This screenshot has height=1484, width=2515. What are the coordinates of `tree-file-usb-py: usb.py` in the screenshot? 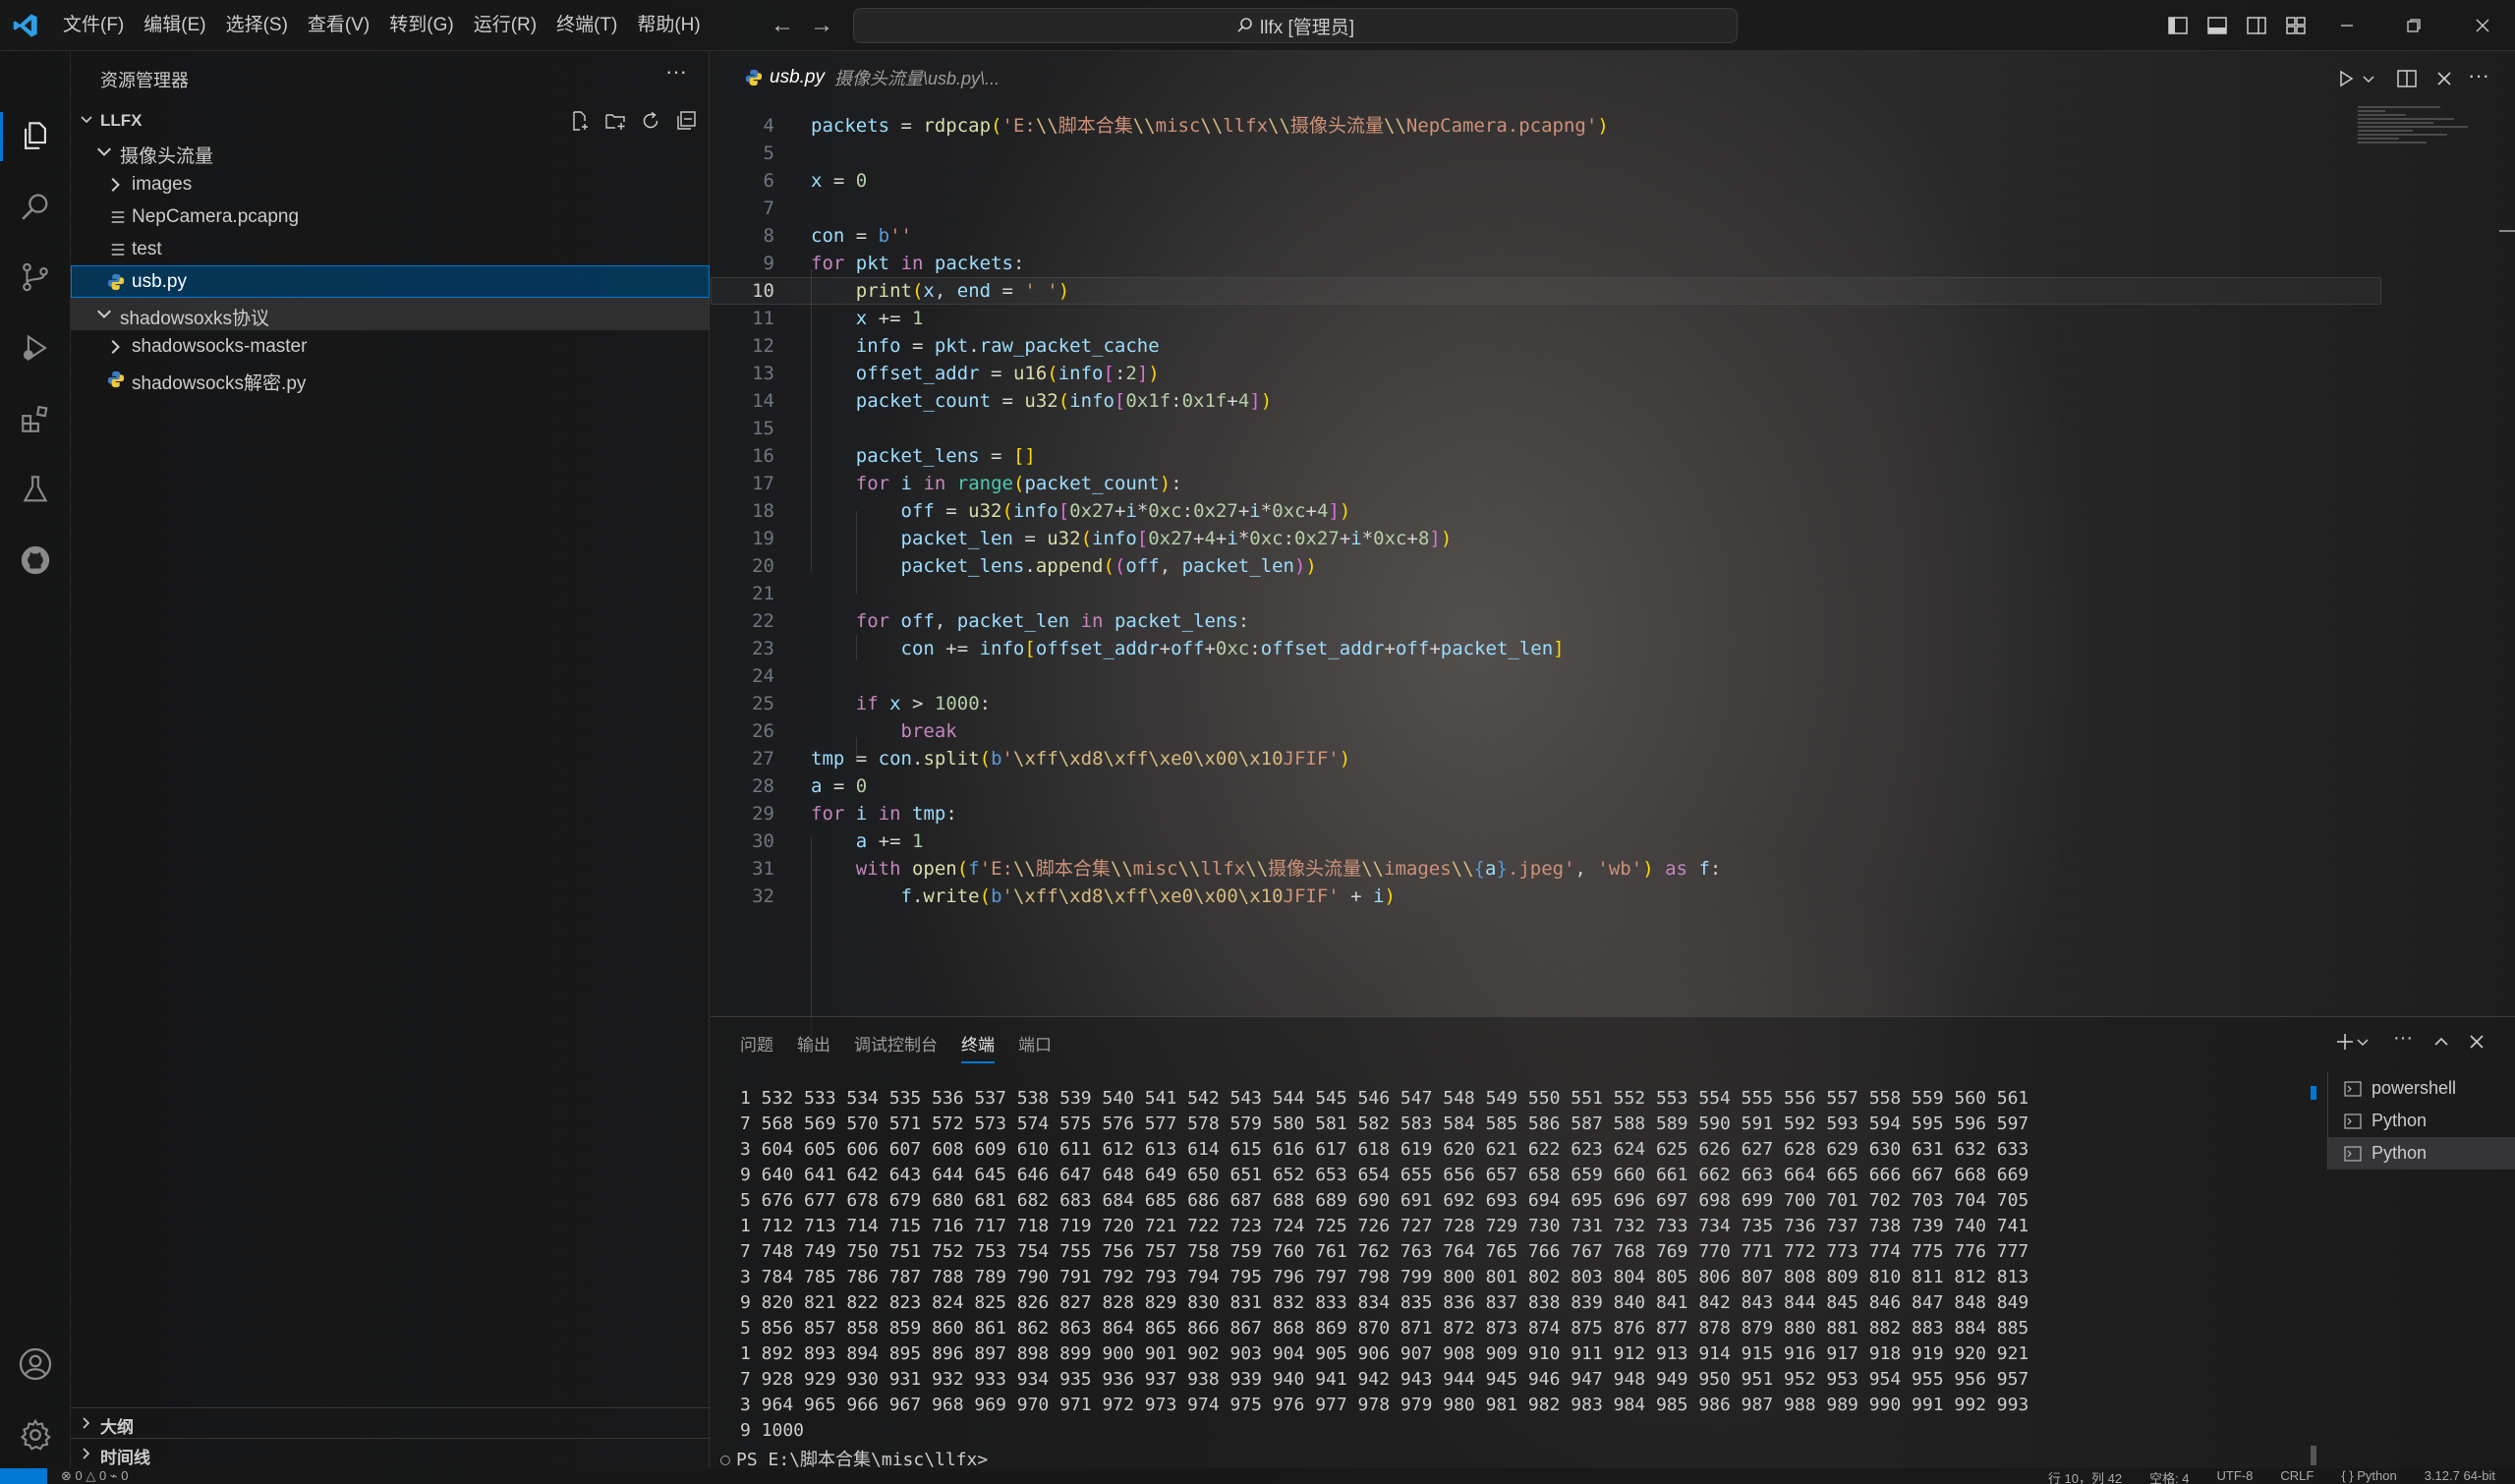 It's located at (391, 281).